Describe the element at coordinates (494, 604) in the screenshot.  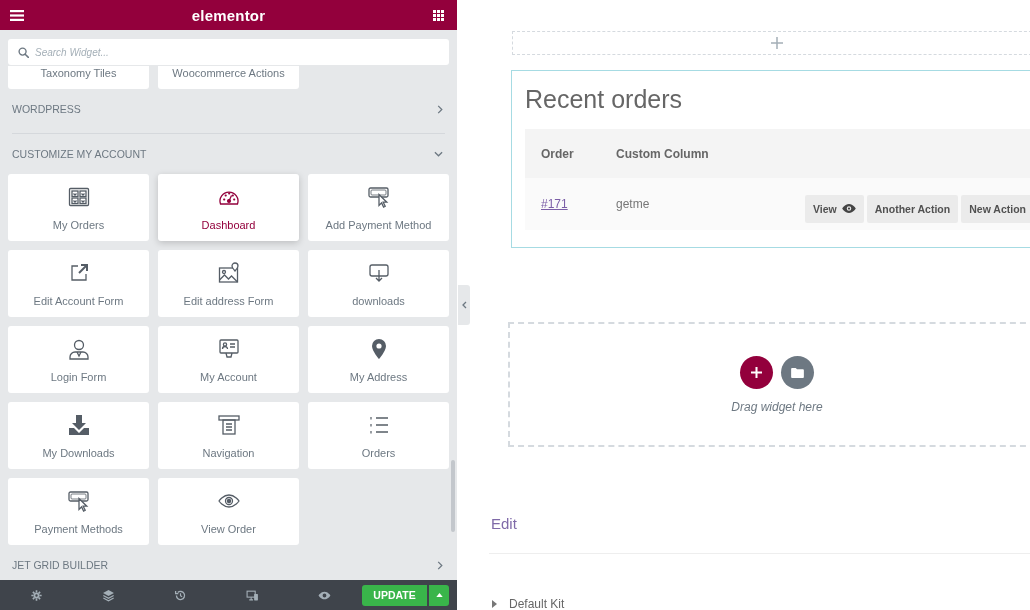
I see `caret-right-icon` at that location.